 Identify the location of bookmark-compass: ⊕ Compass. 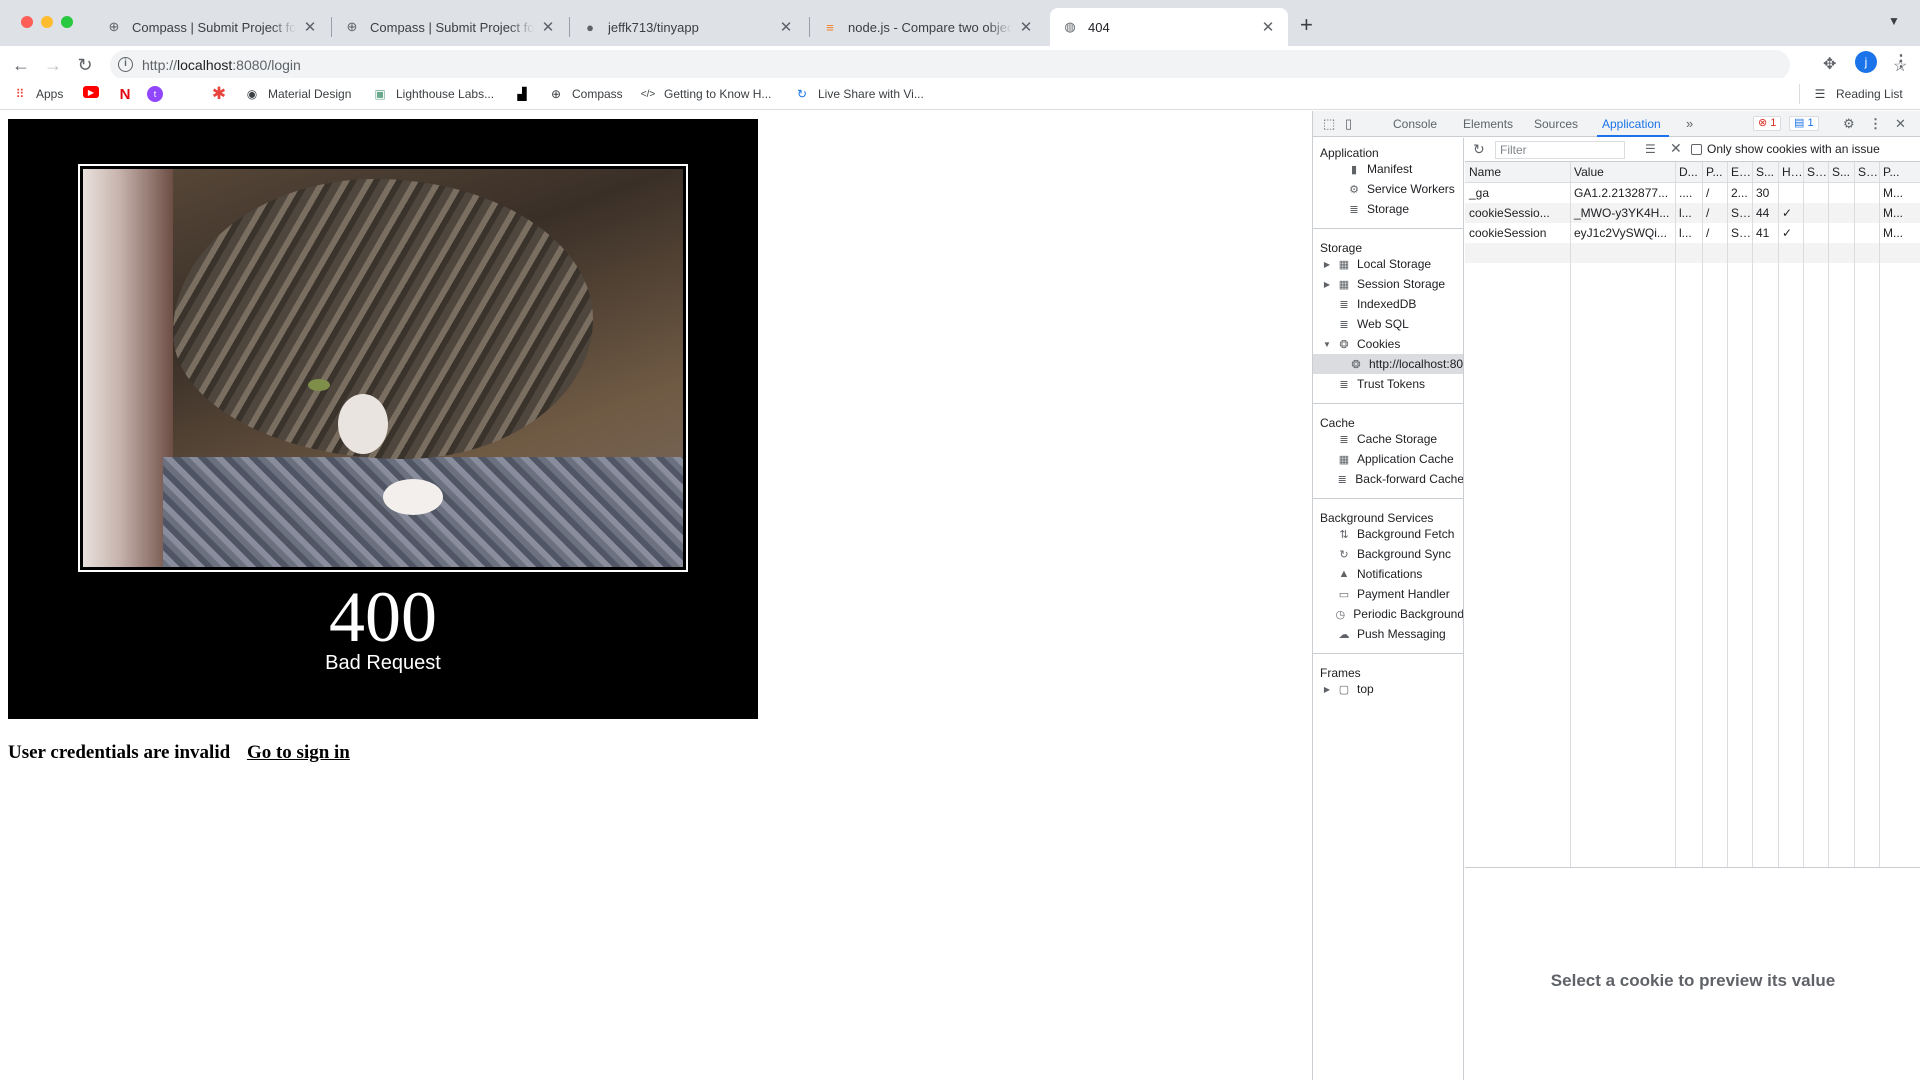
(585, 94).